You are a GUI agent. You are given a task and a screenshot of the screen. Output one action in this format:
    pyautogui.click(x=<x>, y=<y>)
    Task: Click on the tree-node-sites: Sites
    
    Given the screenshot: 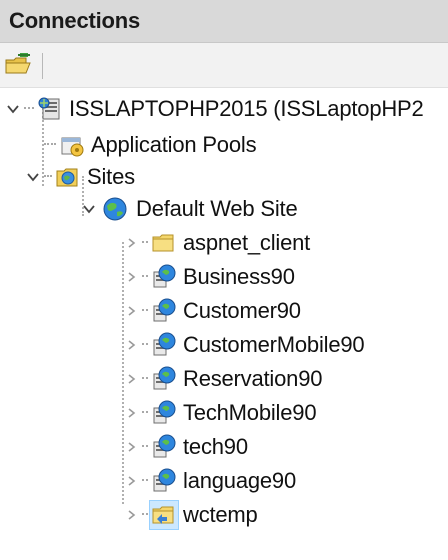 What is the action you would take?
    pyautogui.click(x=81, y=177)
    